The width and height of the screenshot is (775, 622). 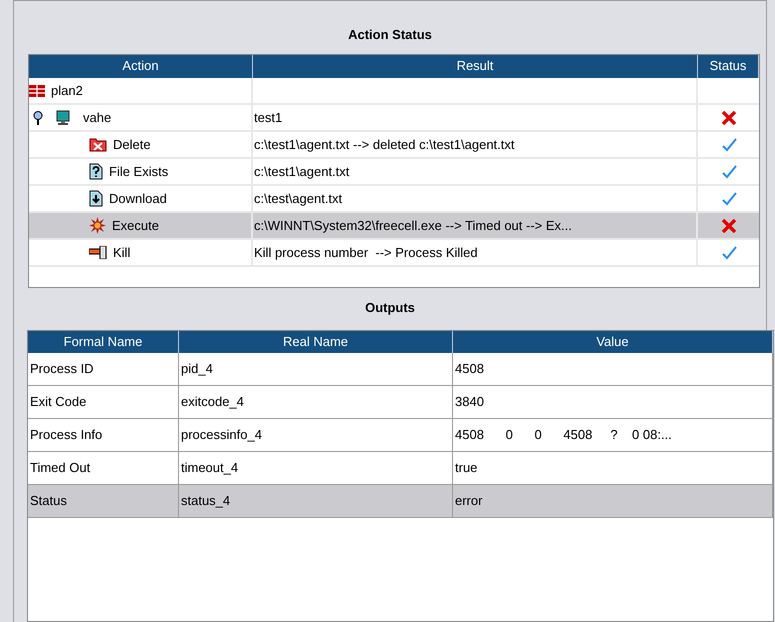 I want to click on burst-icon, so click(x=97, y=225).